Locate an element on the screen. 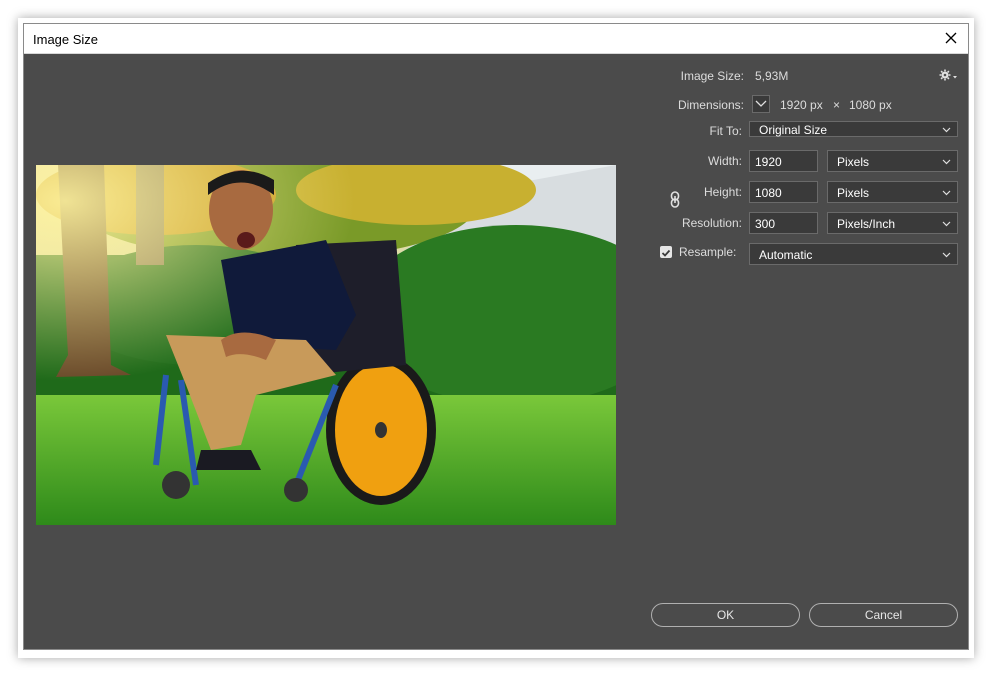 The width and height of the screenshot is (993, 673). dimensions-times: × is located at coordinates (837, 105).